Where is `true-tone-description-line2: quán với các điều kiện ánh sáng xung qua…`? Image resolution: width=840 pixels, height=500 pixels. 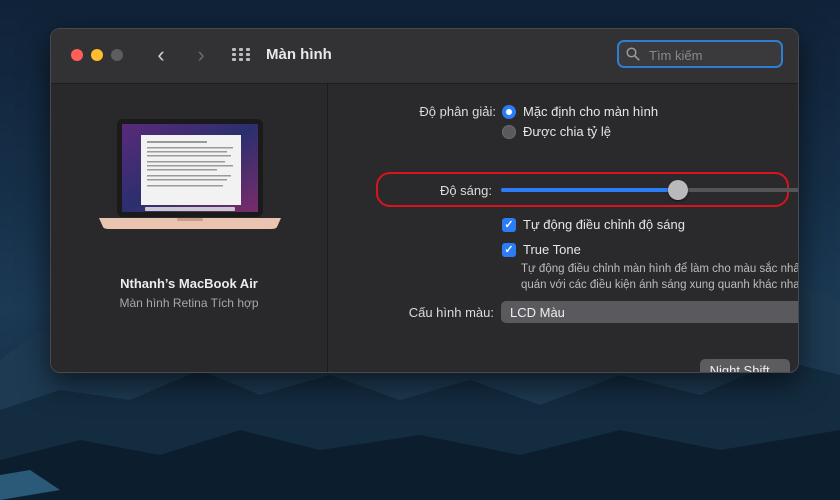 true-tone-description-line2: quán với các điều kiện ánh sáng xung qua… is located at coordinates (660, 285).